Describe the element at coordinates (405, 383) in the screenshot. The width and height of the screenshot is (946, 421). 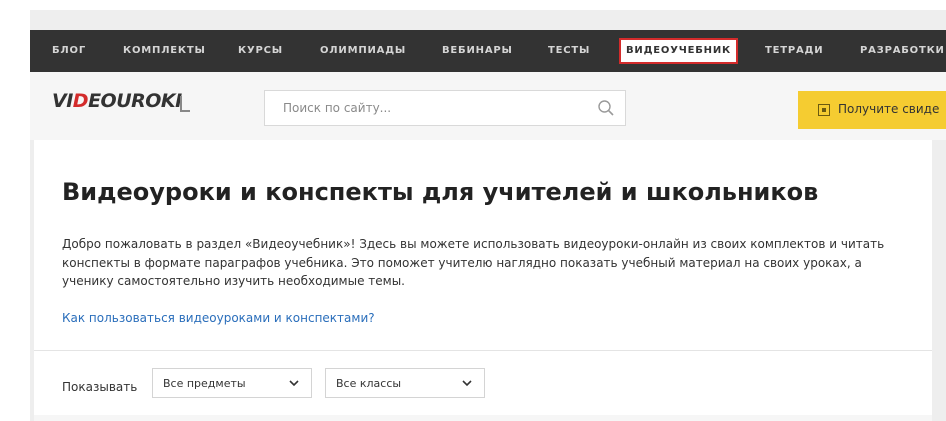
I see `class-select: Все классы` at that location.